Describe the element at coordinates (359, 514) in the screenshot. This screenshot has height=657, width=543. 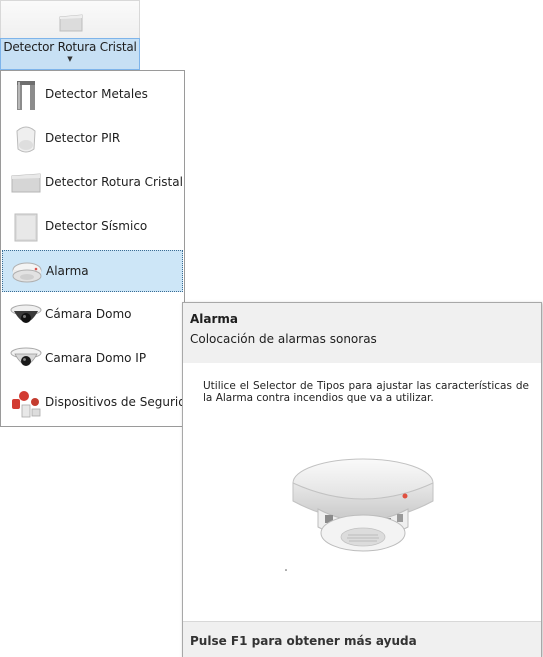
I see `smoke-alarm-image` at that location.